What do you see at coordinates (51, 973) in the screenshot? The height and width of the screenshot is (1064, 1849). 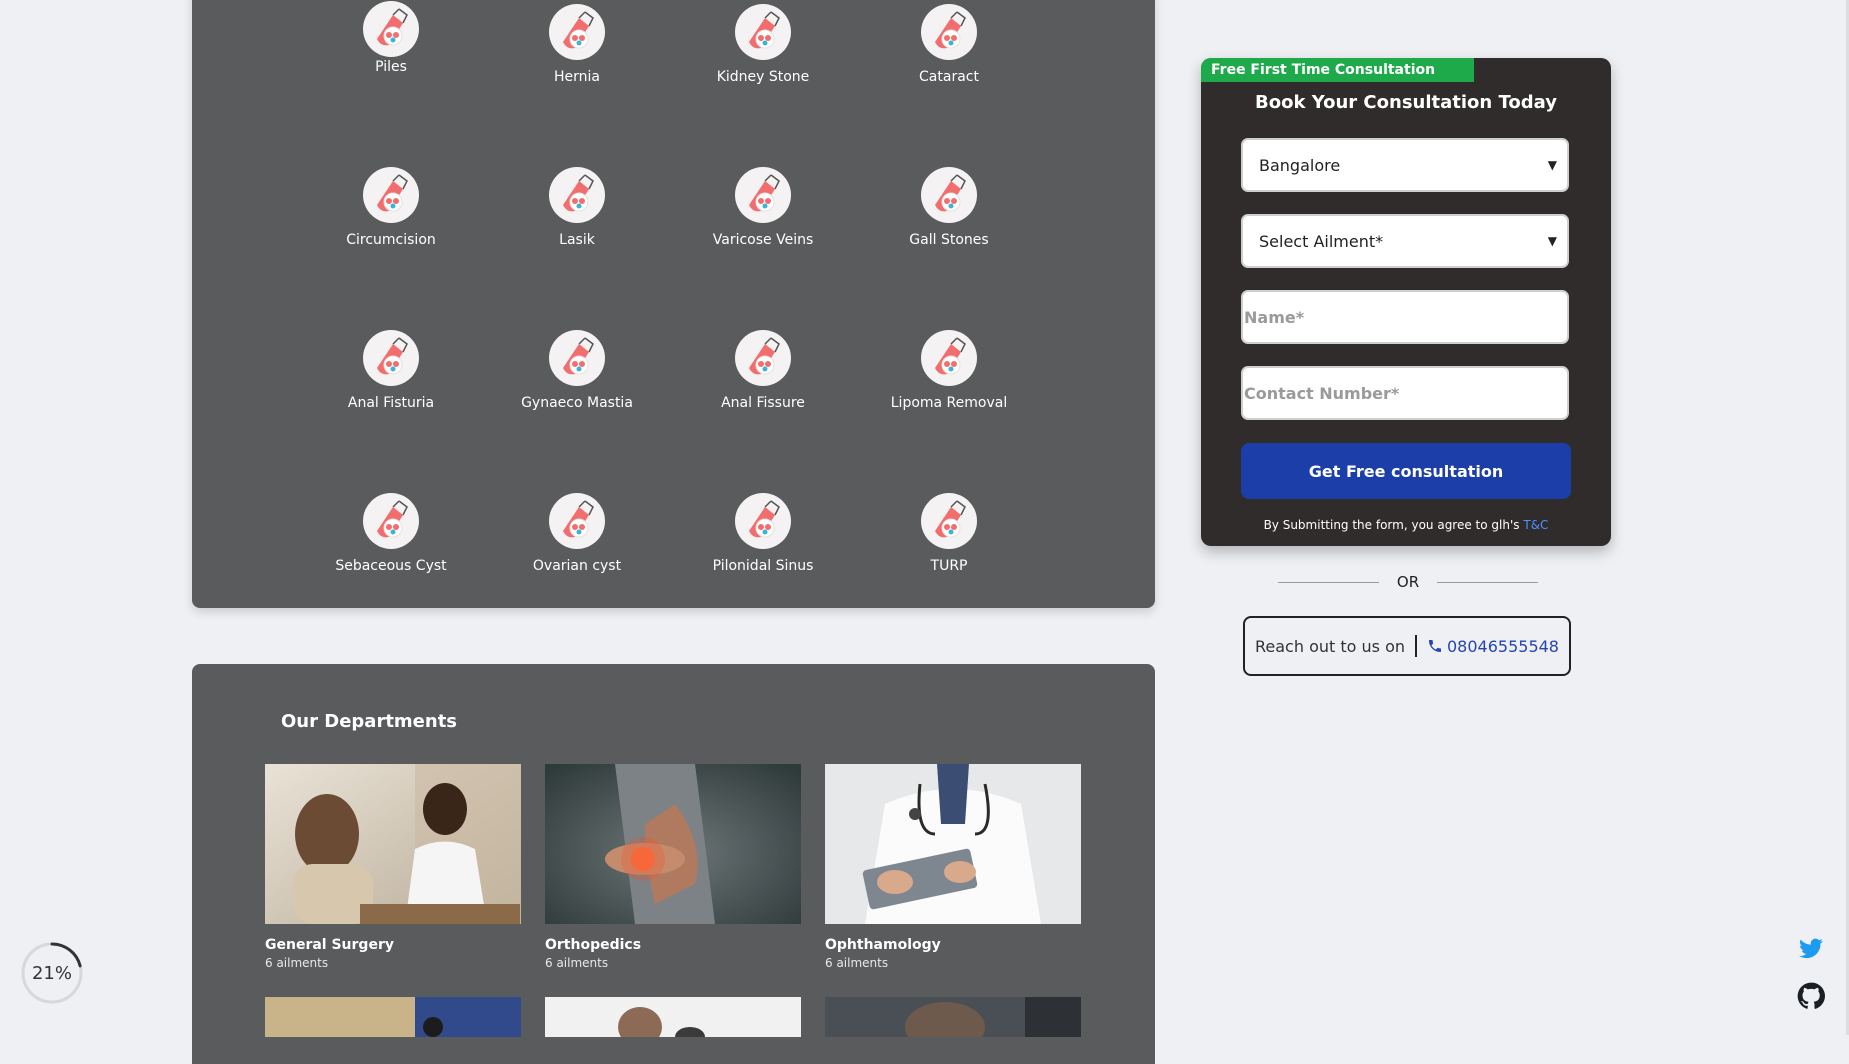 I see `scroll-progress-text: 21%` at bounding box center [51, 973].